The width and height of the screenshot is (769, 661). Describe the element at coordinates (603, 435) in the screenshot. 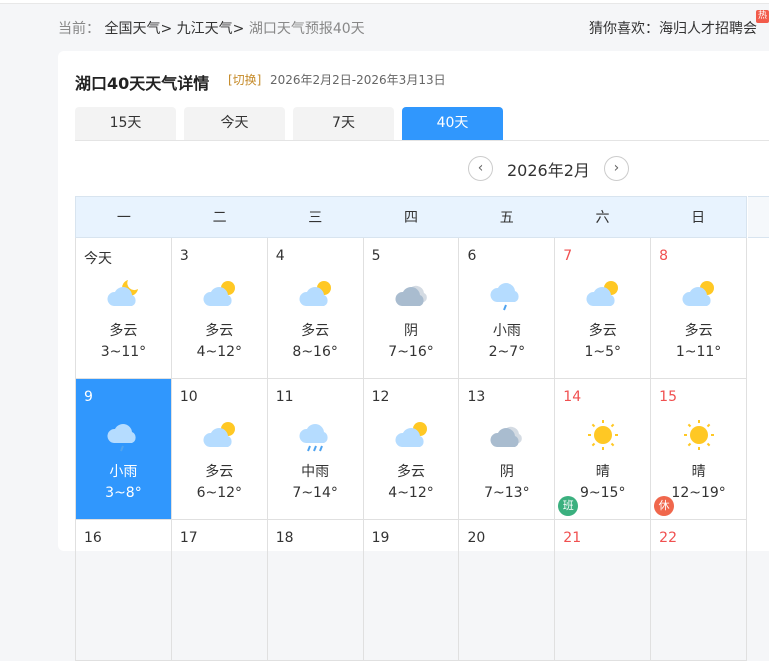

I see `sun-icon` at that location.